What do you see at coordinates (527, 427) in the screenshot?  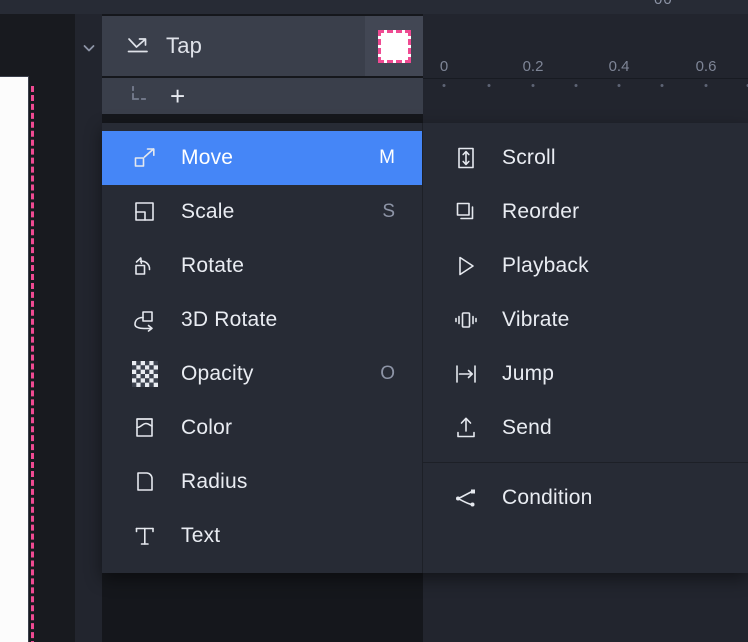 I see `menu-item-label: Send` at bounding box center [527, 427].